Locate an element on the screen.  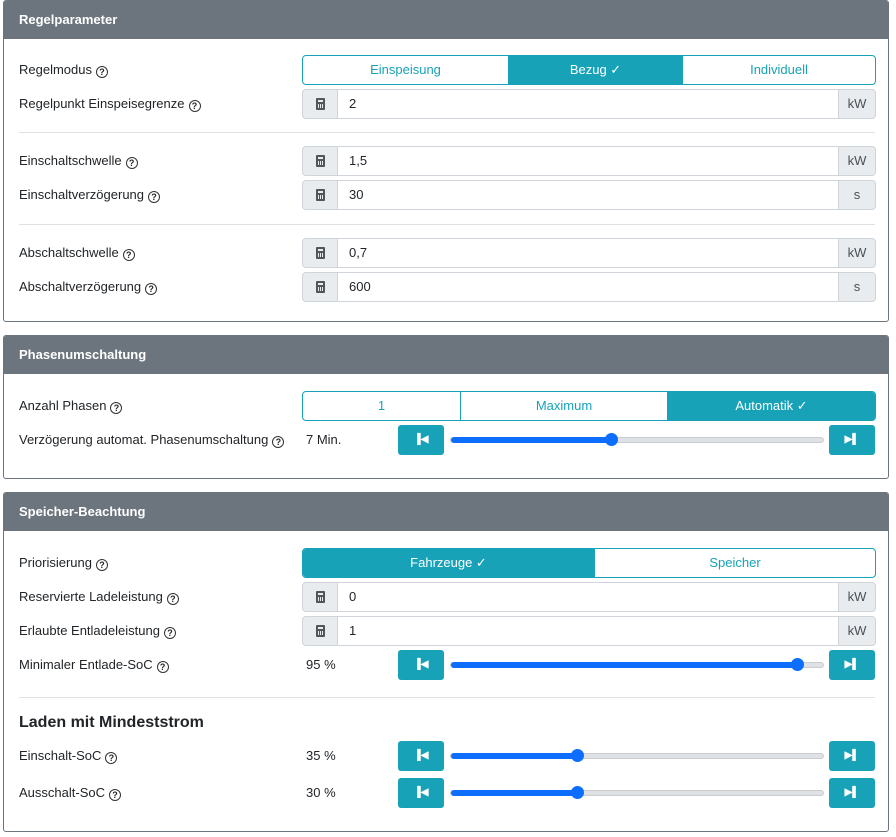
reservierte-ladeleistung-input: 0 is located at coordinates (588, 597).